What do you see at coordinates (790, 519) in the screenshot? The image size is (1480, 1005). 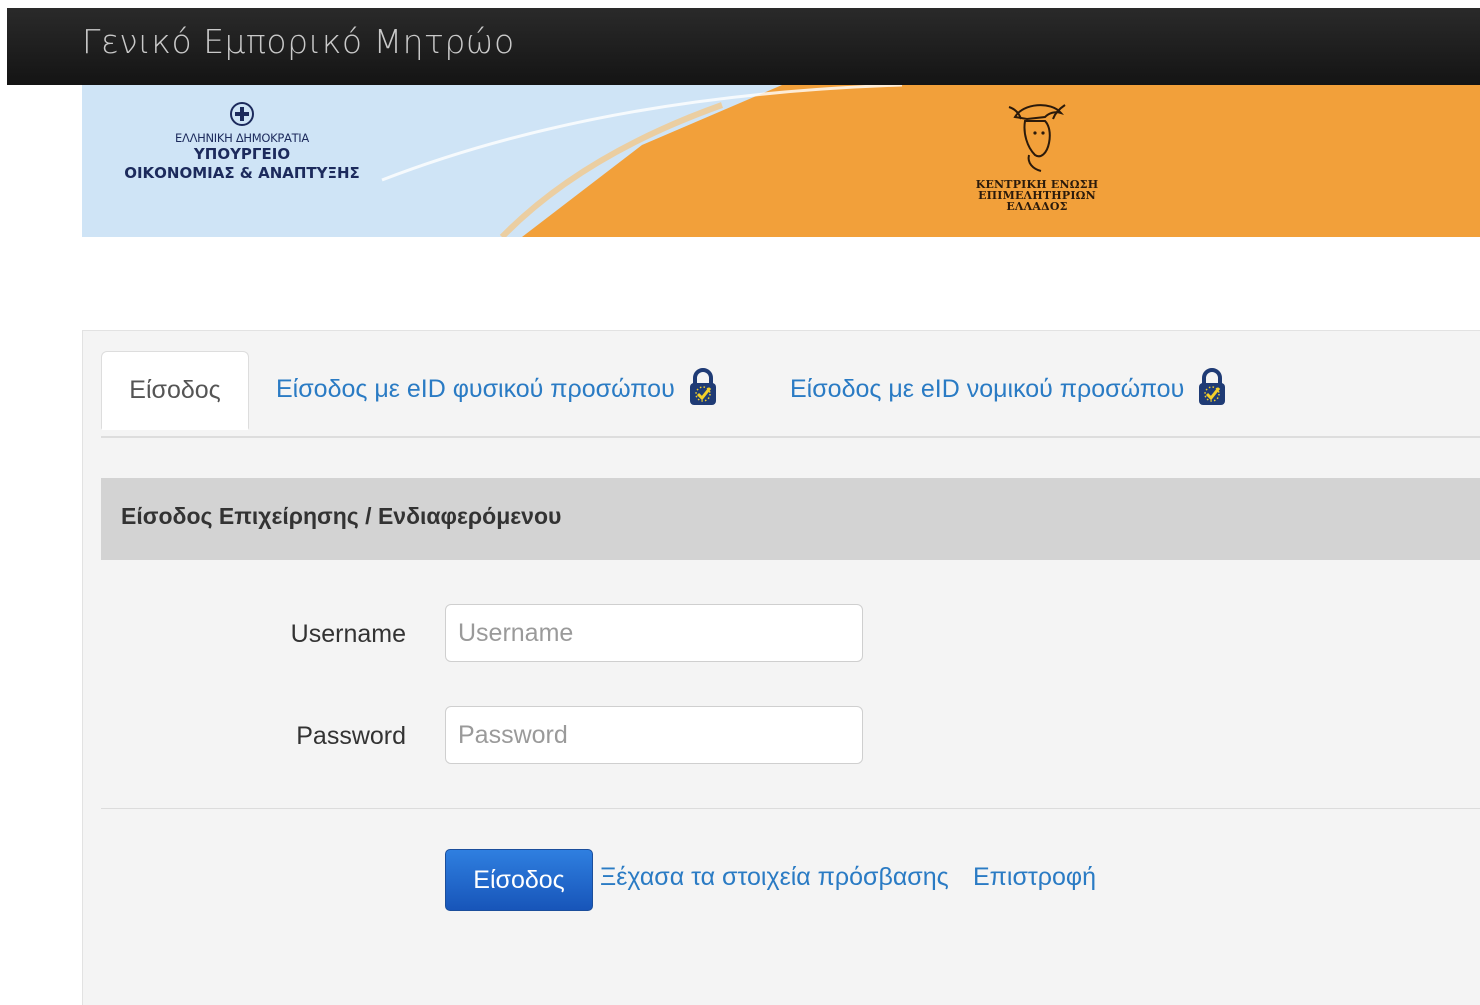 I see `section-header: Είσοδος Επιχείρησης / Ενδιαφερόμενου` at bounding box center [790, 519].